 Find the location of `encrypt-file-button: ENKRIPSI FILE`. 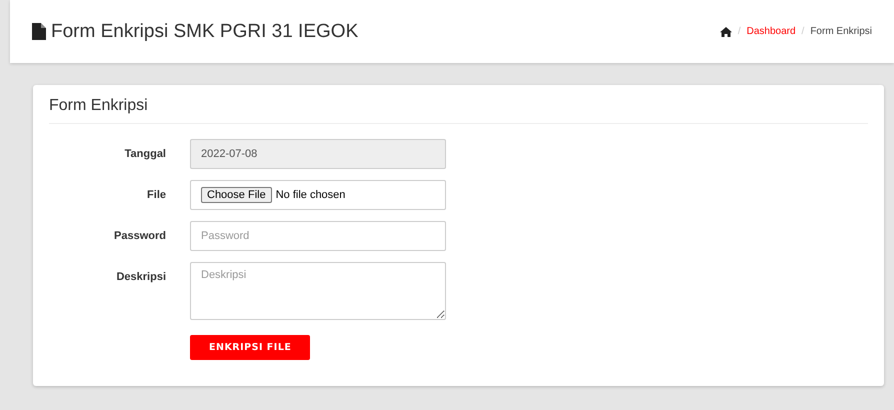

encrypt-file-button: ENKRIPSI FILE is located at coordinates (250, 347).